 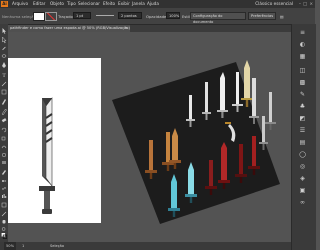 I want to click on arrange-icon: ▤, so click(x=282, y=16).